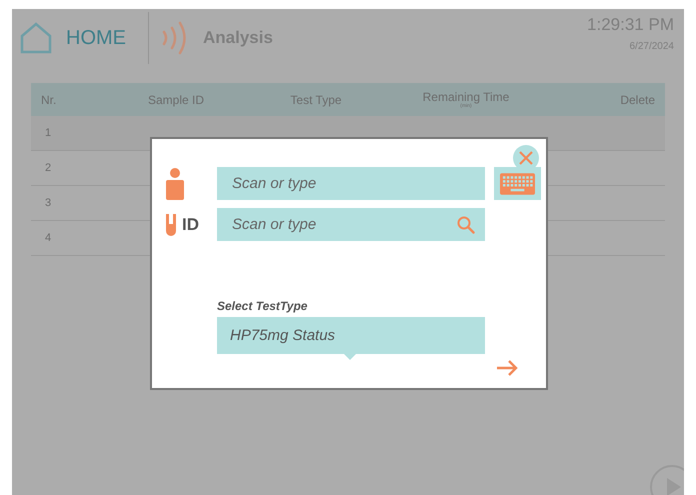 This screenshot has height=495, width=696. What do you see at coordinates (48, 168) in the screenshot?
I see `row-number: 2` at bounding box center [48, 168].